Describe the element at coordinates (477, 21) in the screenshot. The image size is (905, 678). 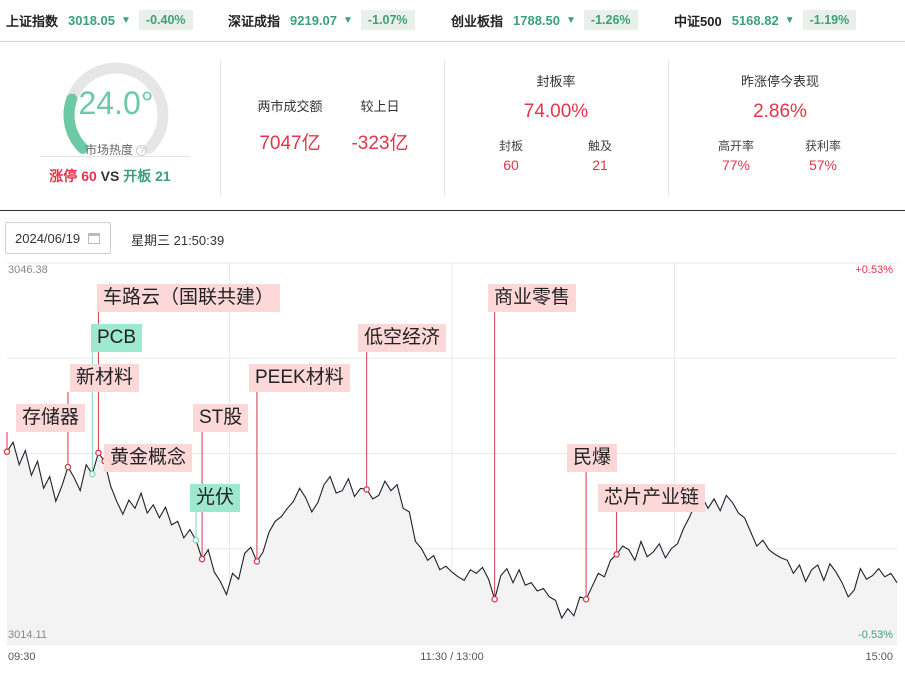
I see `index-name: 创业板指` at that location.